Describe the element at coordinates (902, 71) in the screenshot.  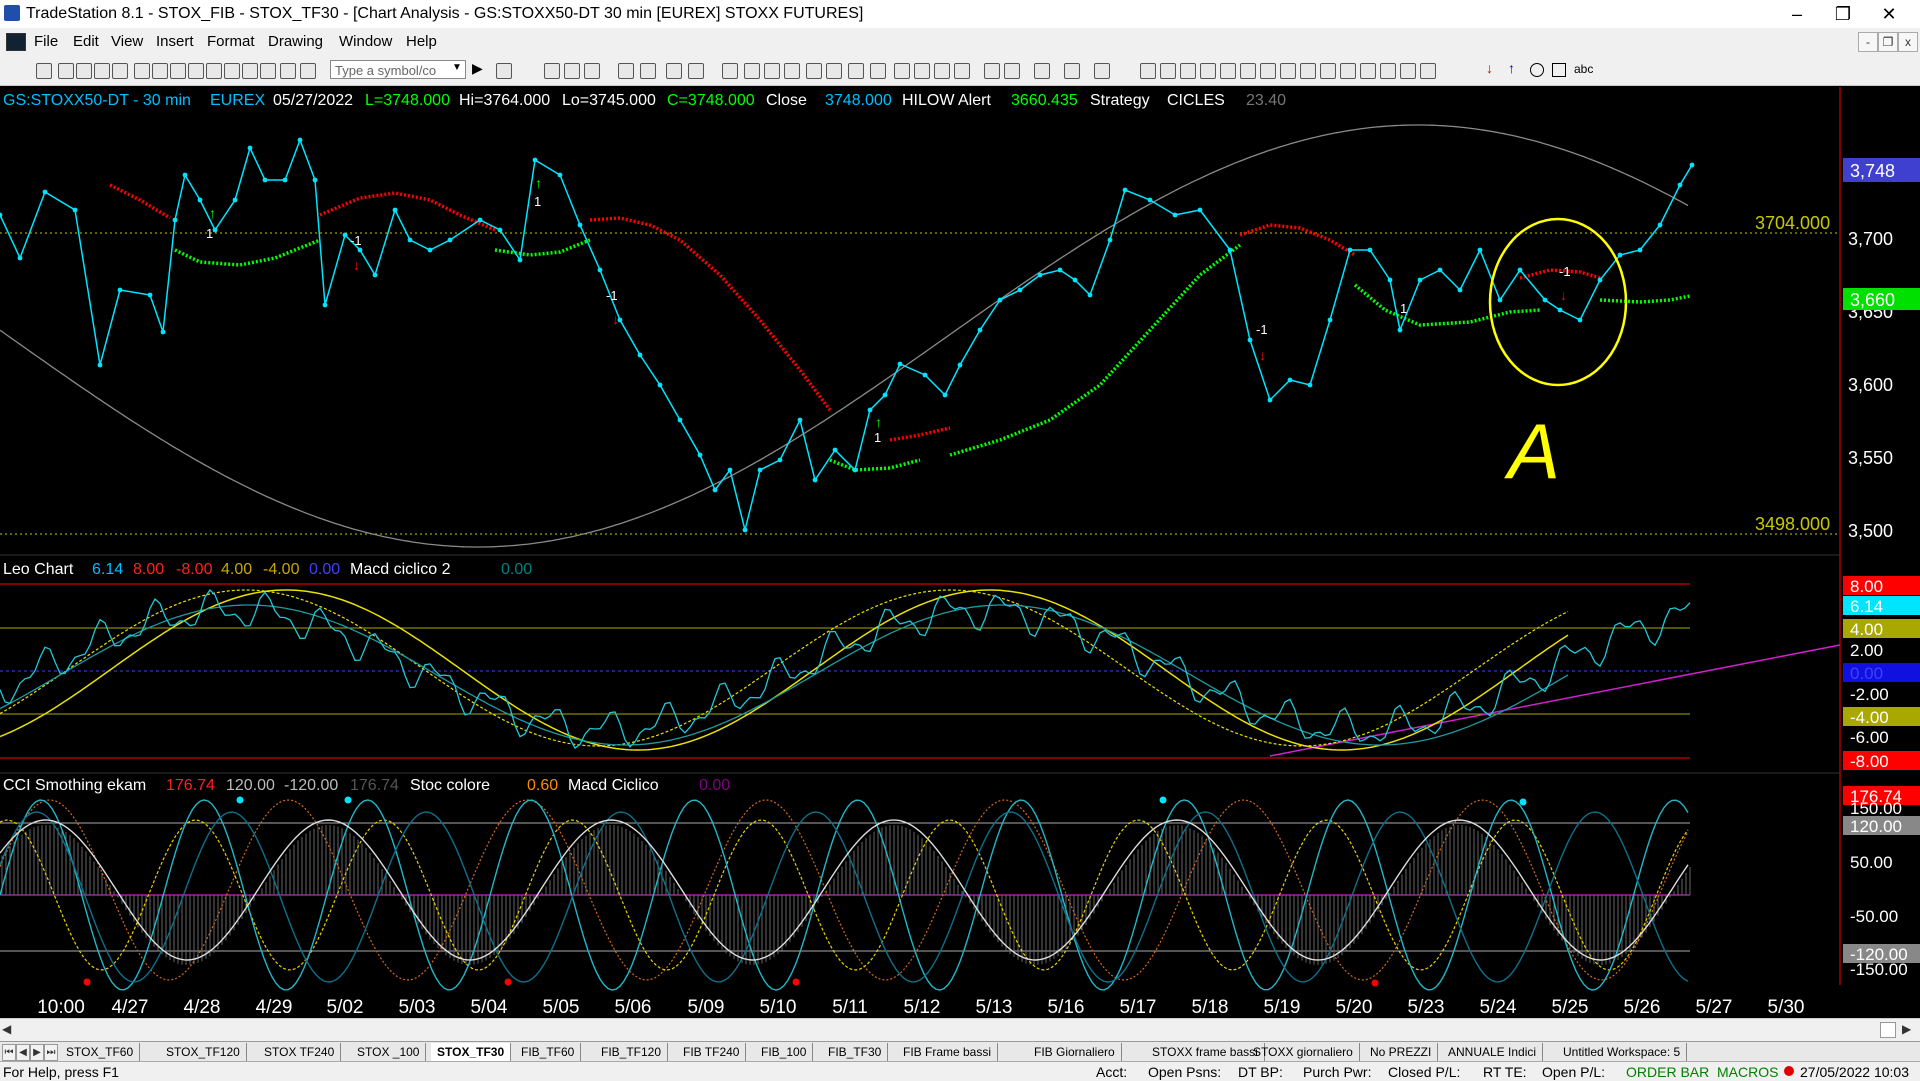
I see `decrease-bar-spacing-icon` at that location.